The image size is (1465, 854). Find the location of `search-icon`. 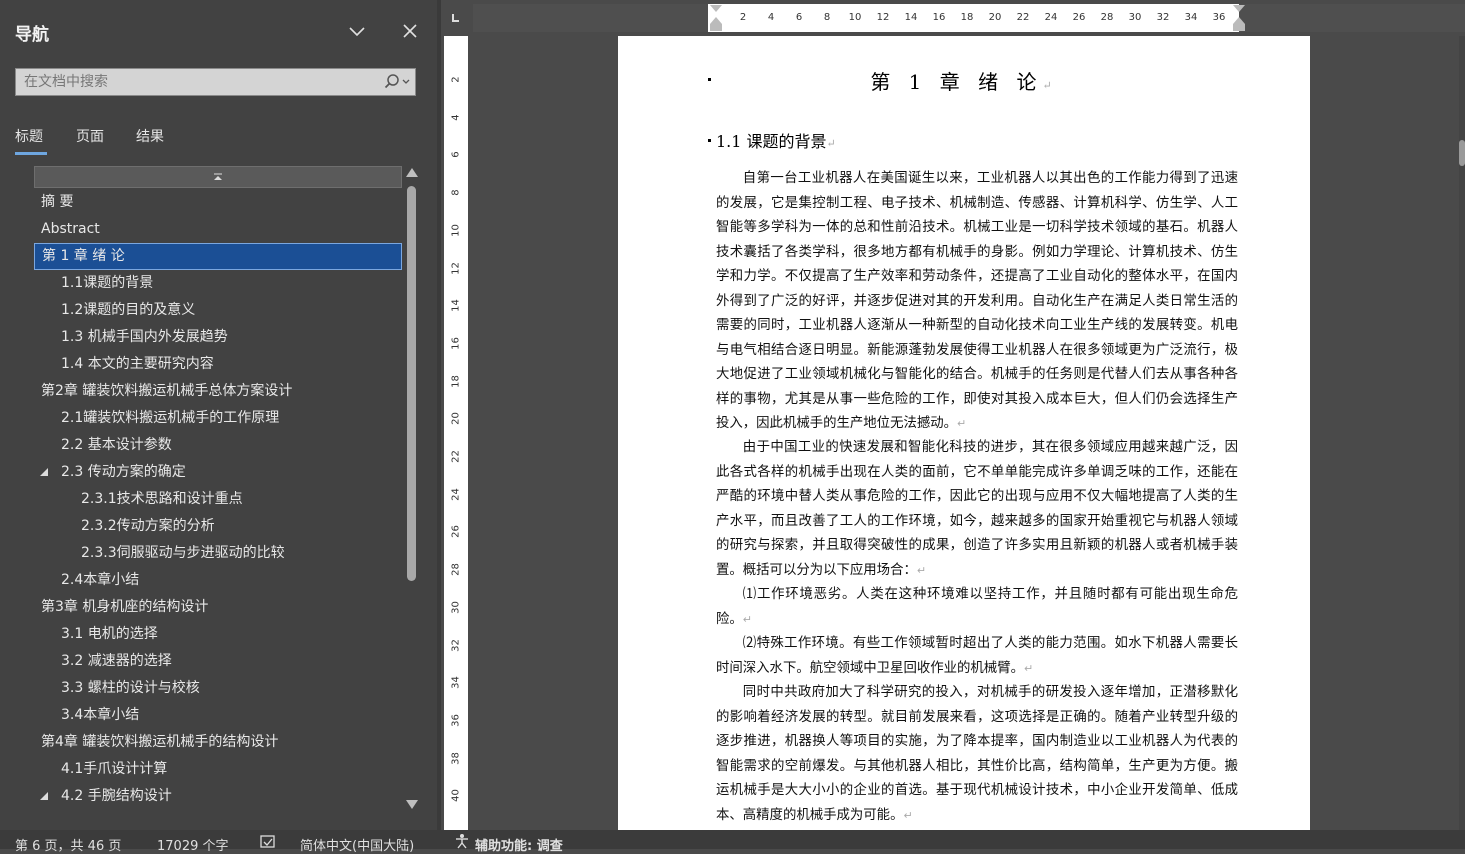

search-icon is located at coordinates (396, 82).